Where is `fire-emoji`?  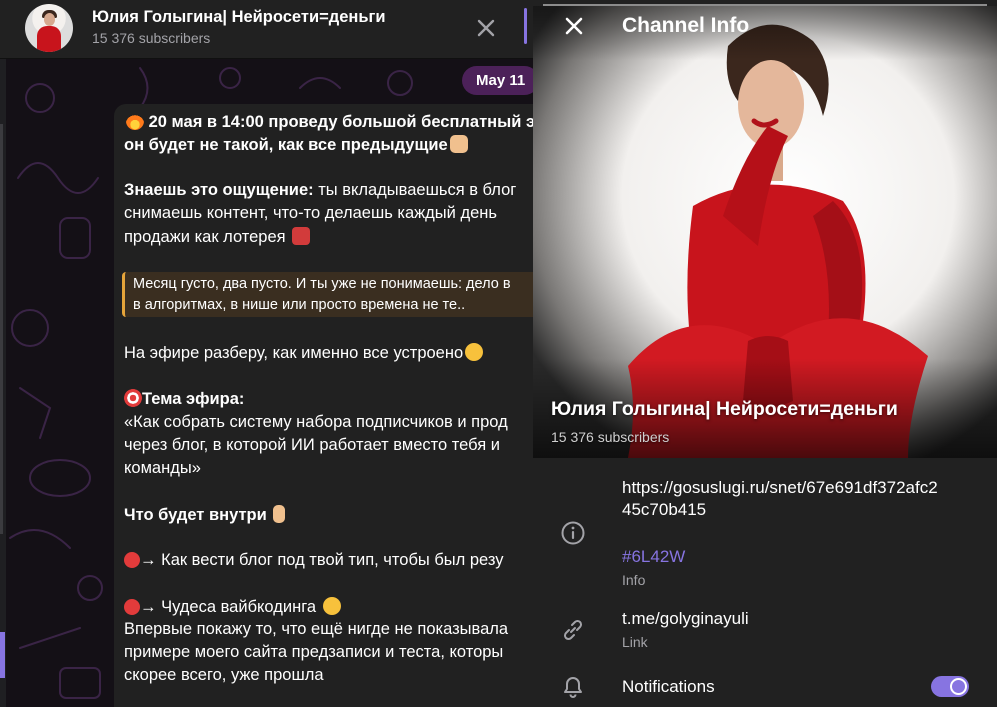
fire-emoji is located at coordinates (135, 121).